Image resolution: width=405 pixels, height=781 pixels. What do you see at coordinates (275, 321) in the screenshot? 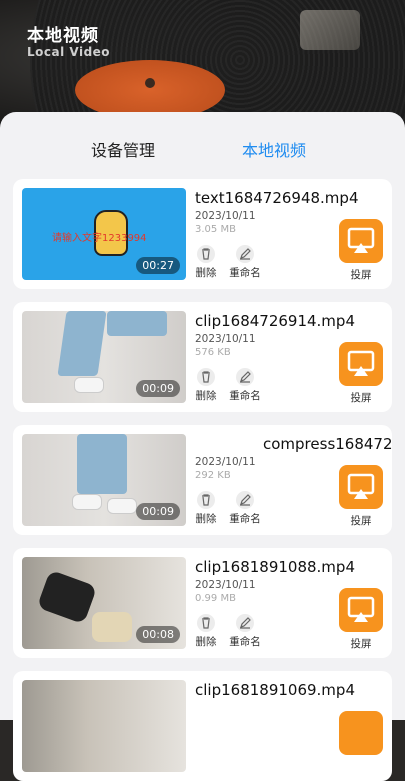
I see `video-filename: clip1684726914.mp4` at bounding box center [275, 321].